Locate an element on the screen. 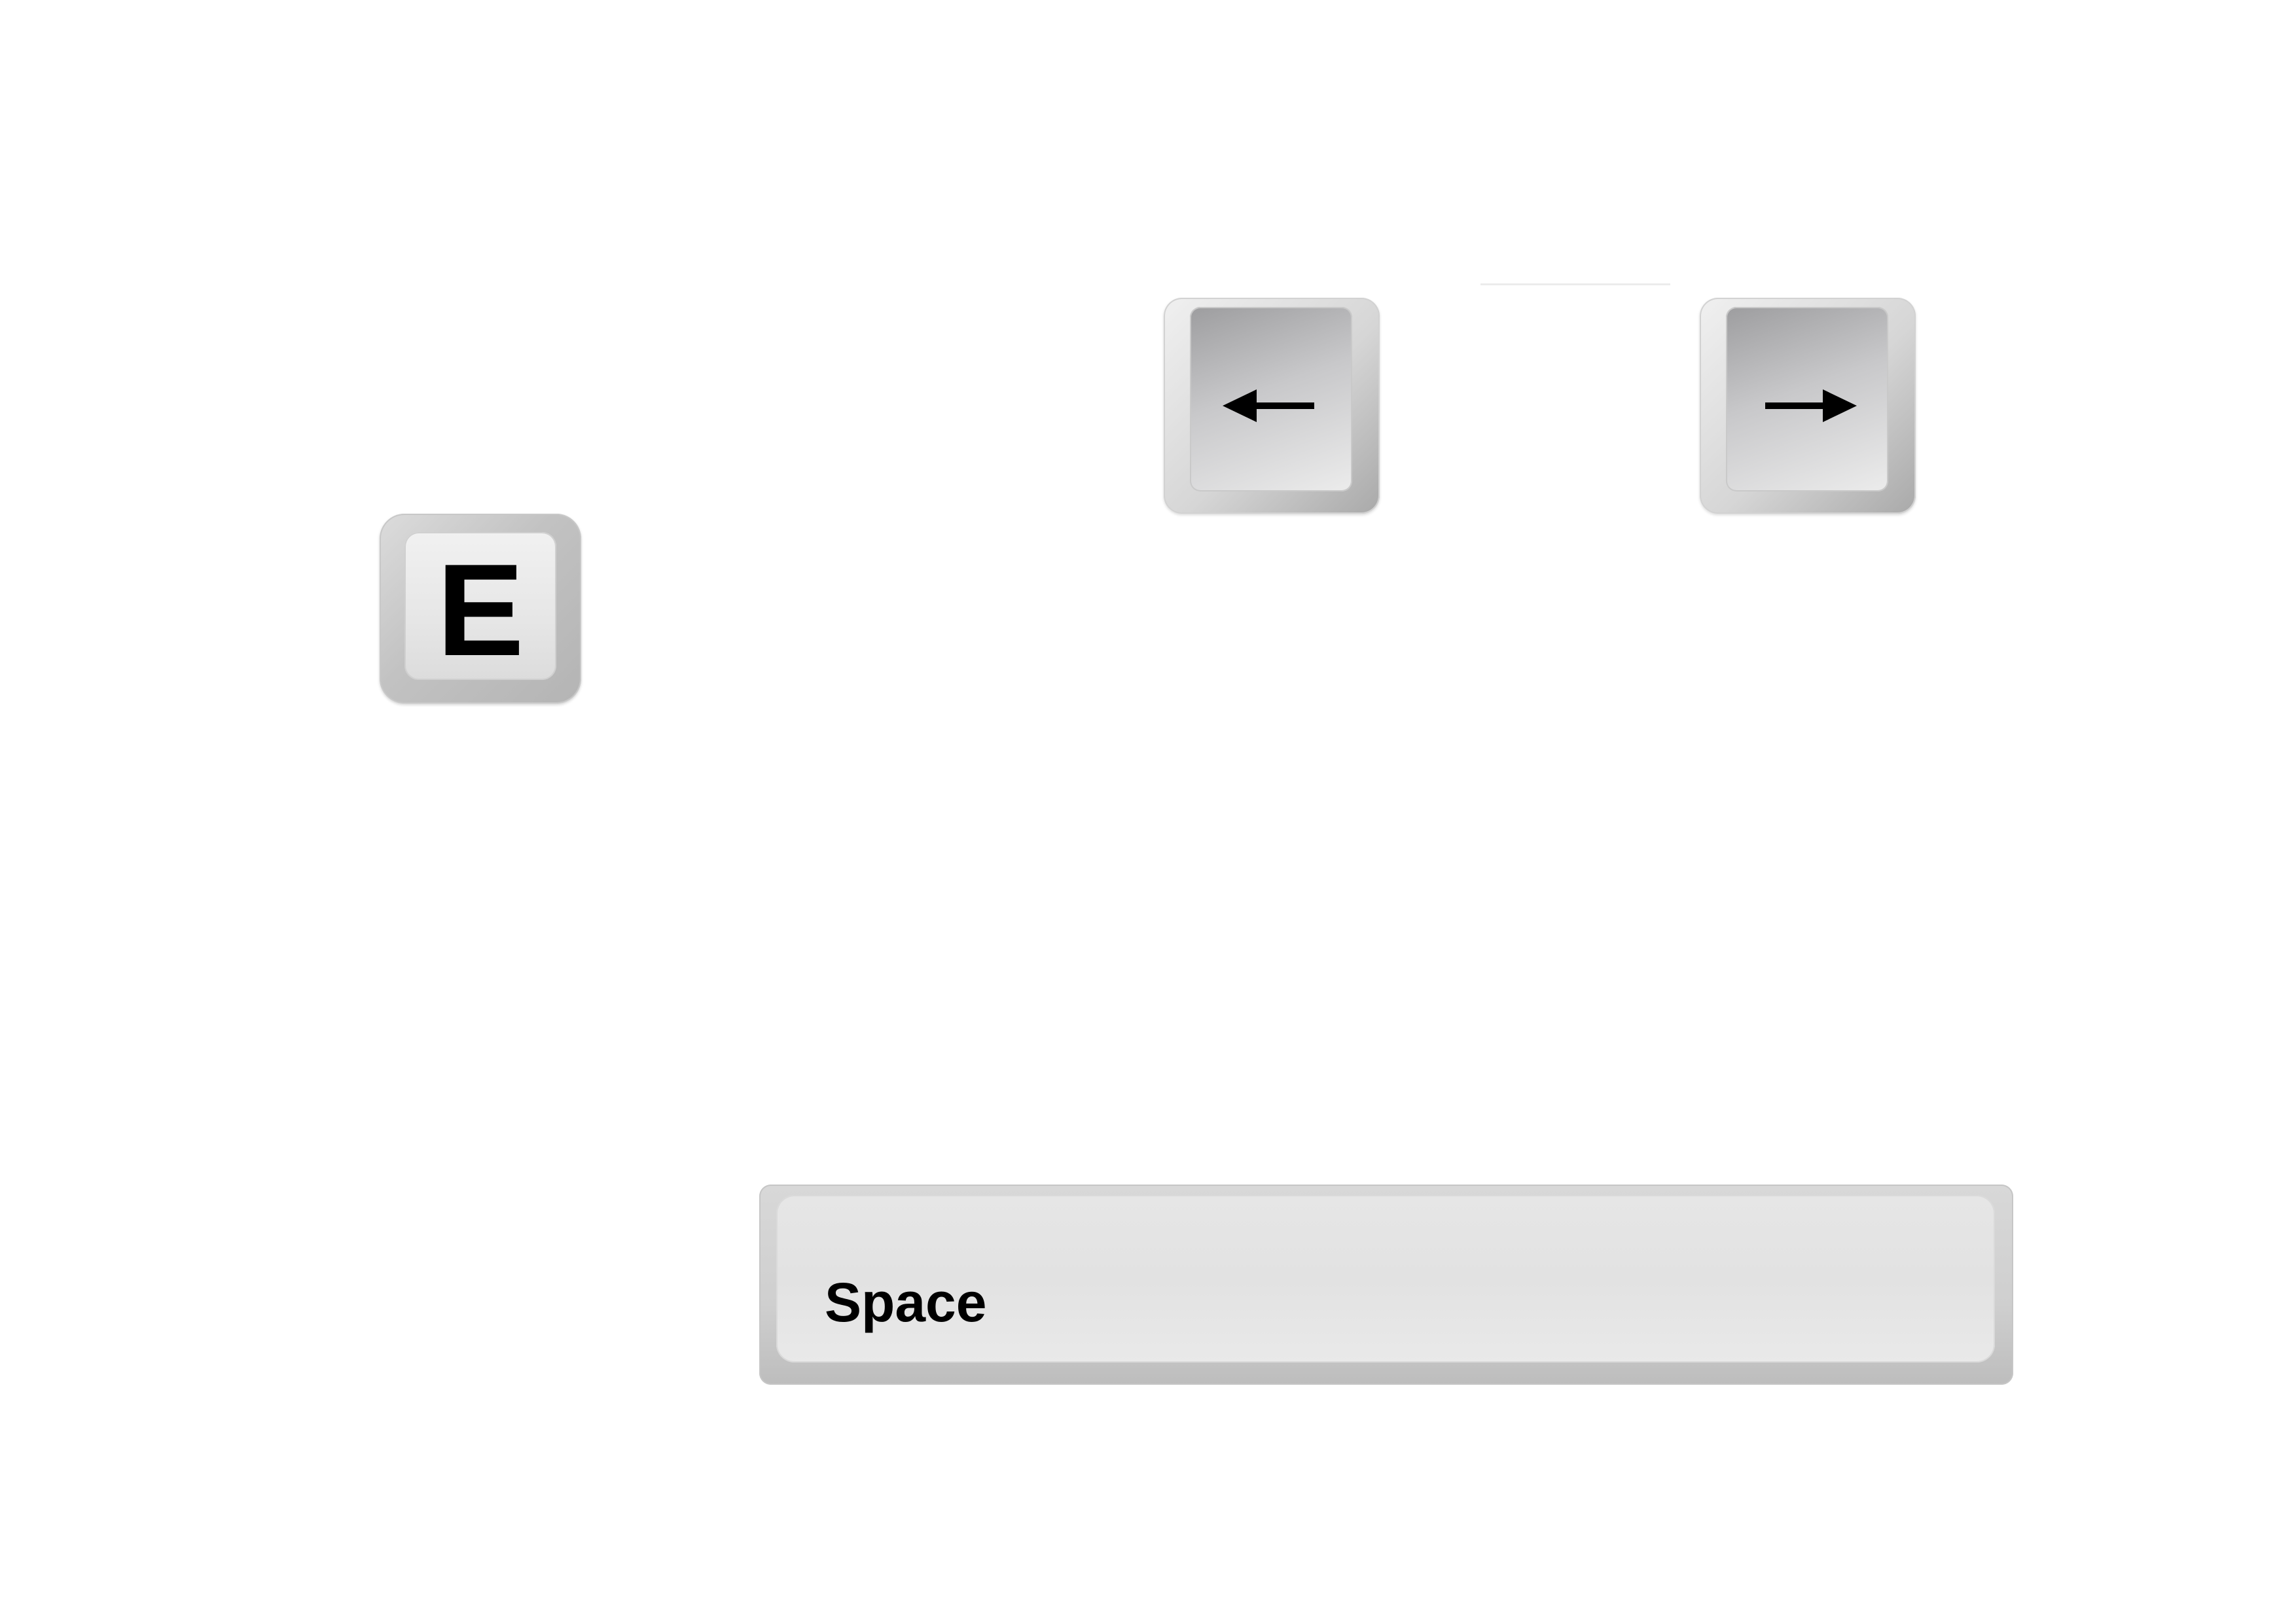 The height and width of the screenshot is (1623, 2296). right-arrow-key is located at coordinates (1808, 406).